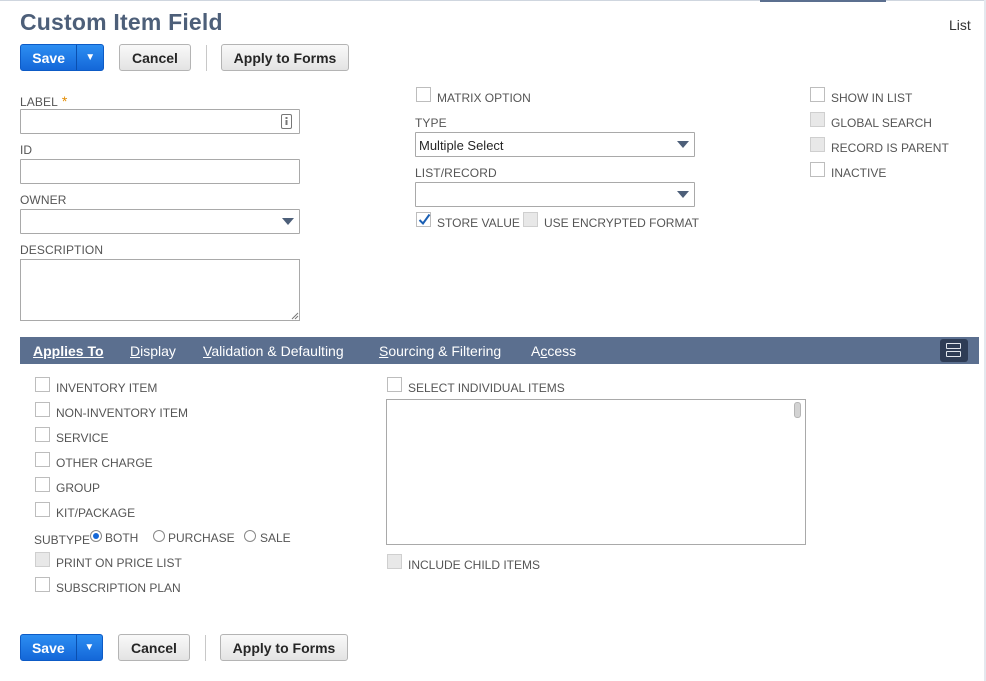 Image resolution: width=986 pixels, height=681 pixels. What do you see at coordinates (474, 565) in the screenshot?
I see `include-child-items-label: INCLUDE CHILD ITEMS` at bounding box center [474, 565].